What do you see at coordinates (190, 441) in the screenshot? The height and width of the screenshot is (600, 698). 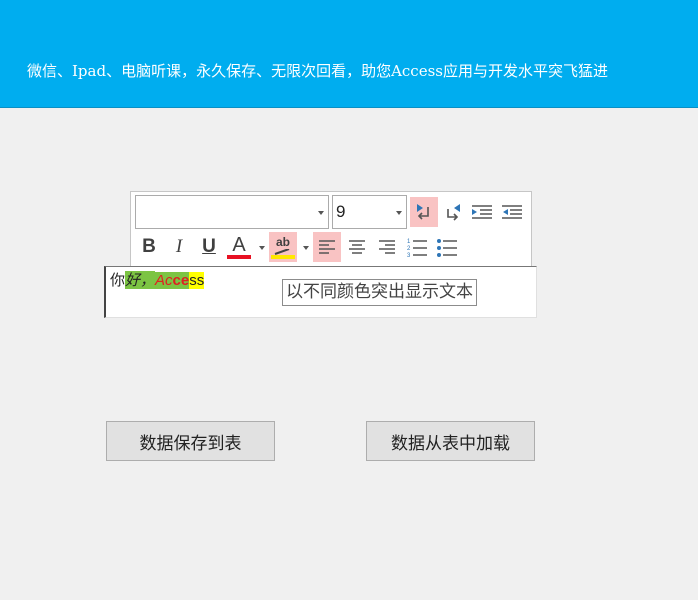 I see `save-to-table-button: 数据保存到表` at bounding box center [190, 441].